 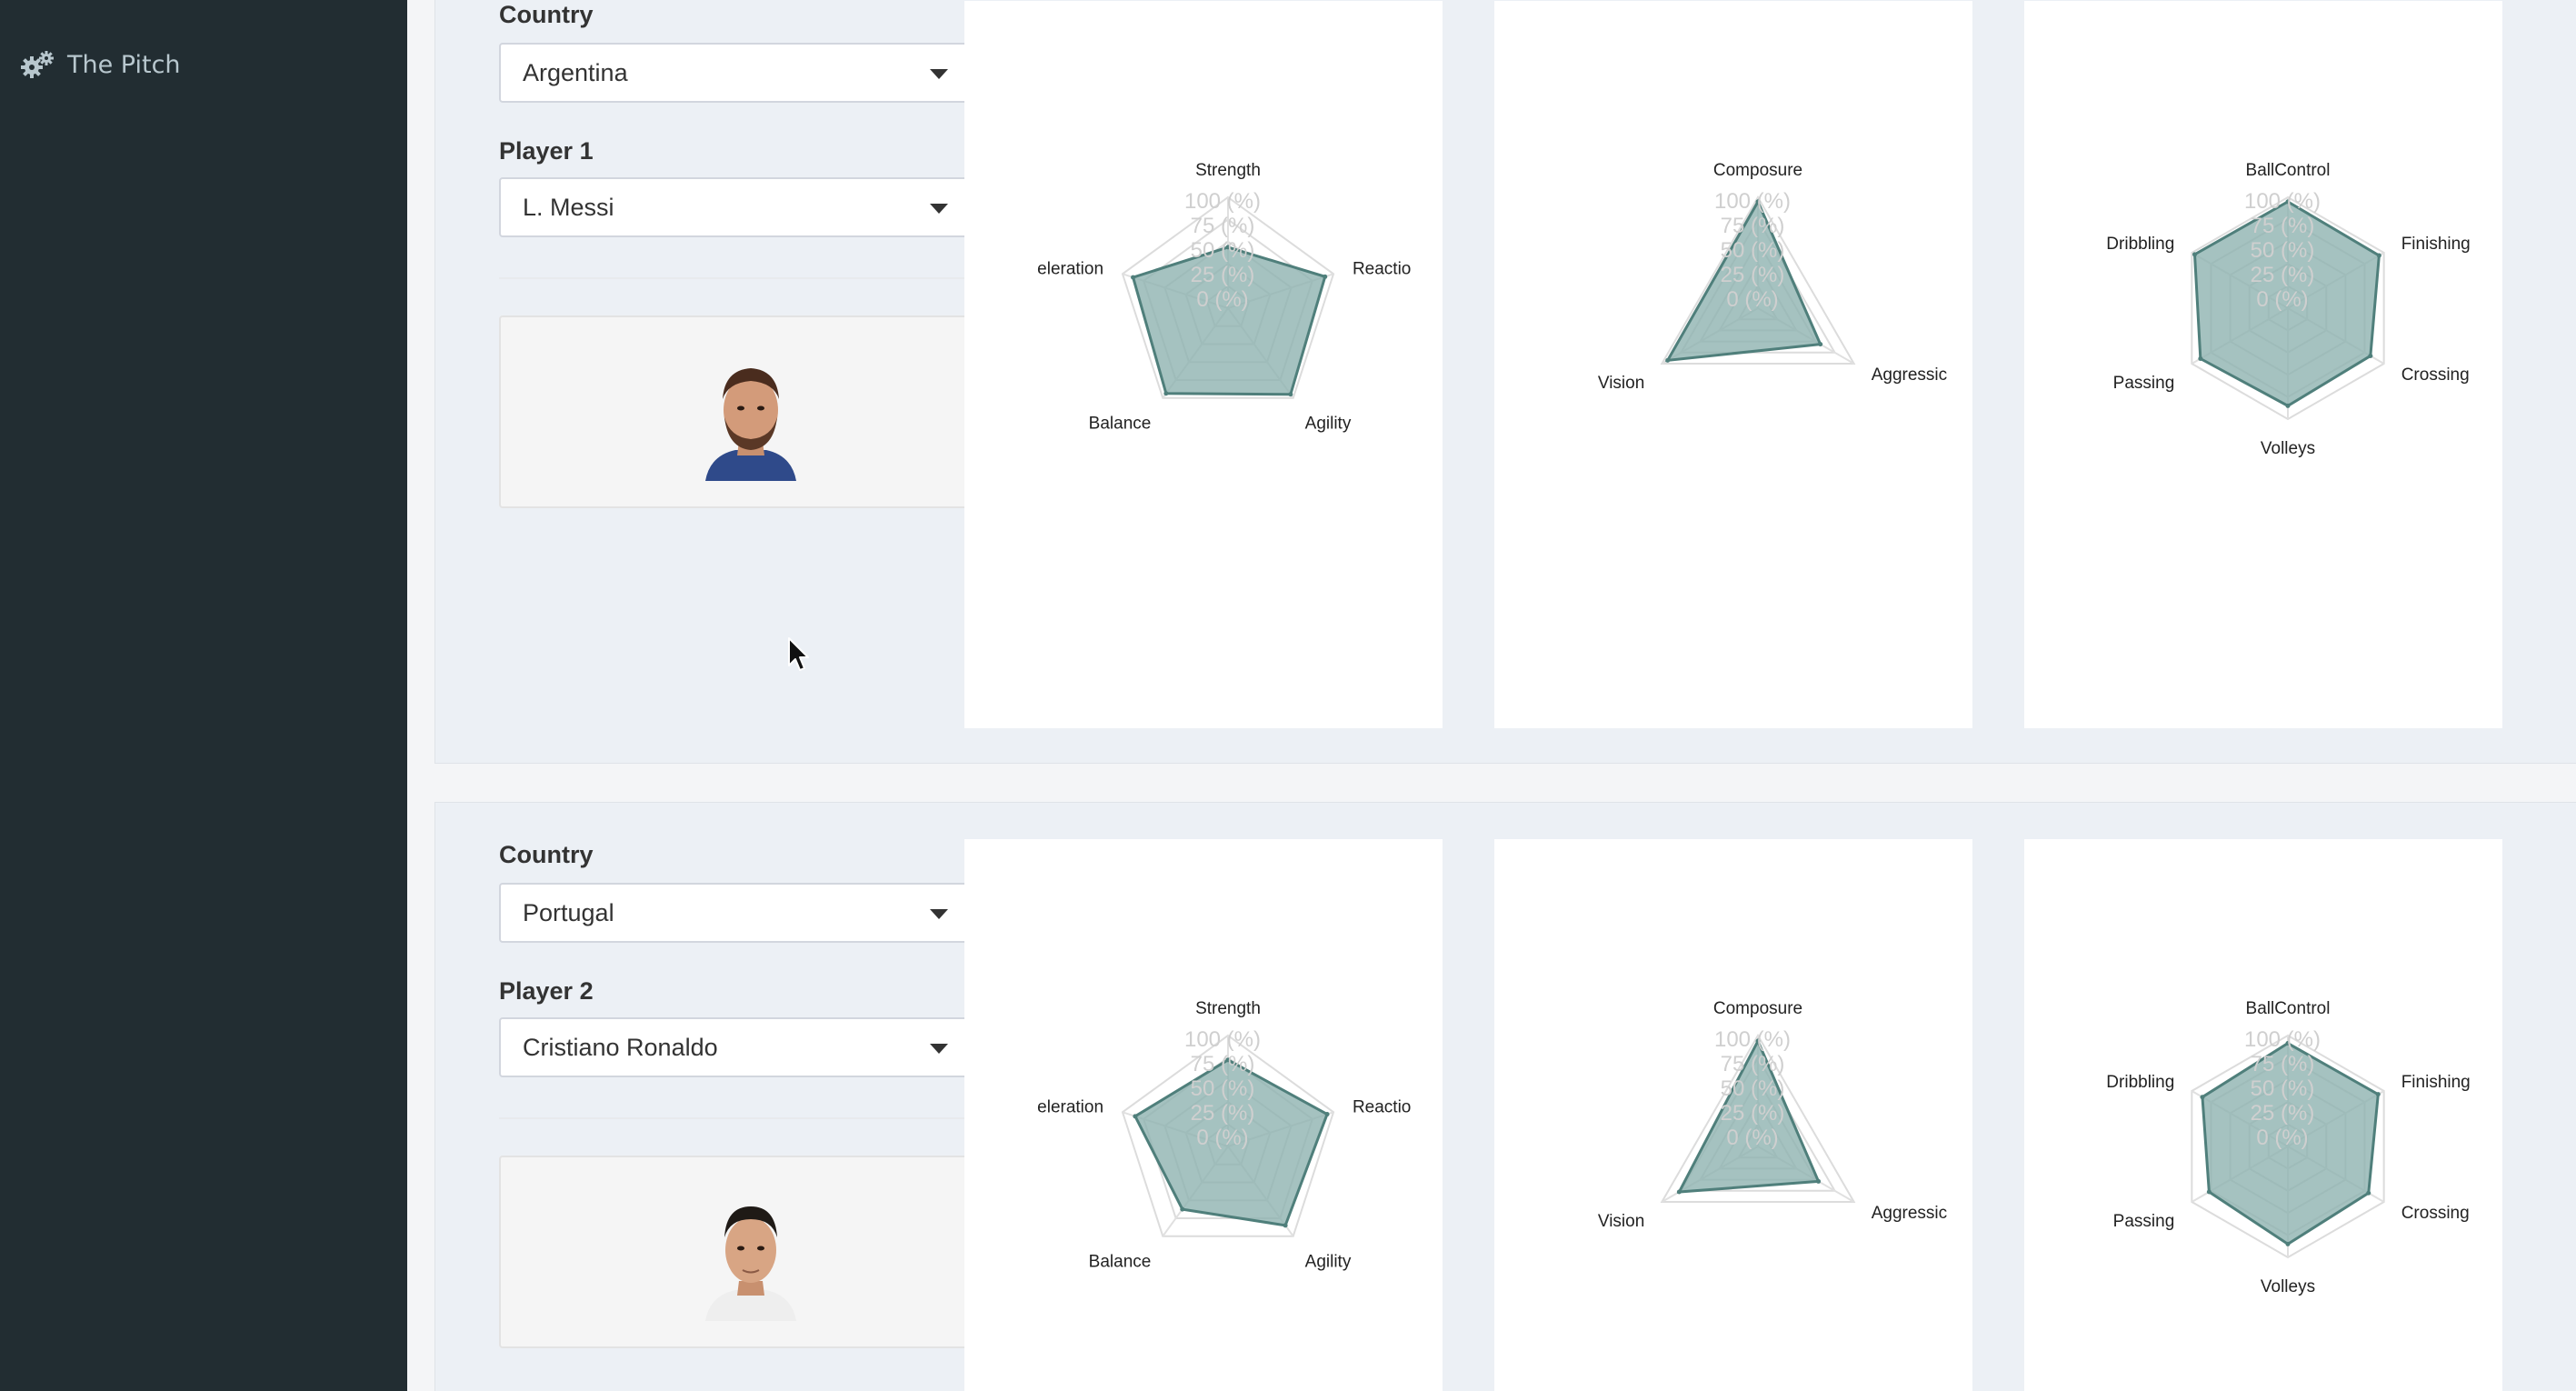 I want to click on player-photo-messi, so click(x=750, y=424).